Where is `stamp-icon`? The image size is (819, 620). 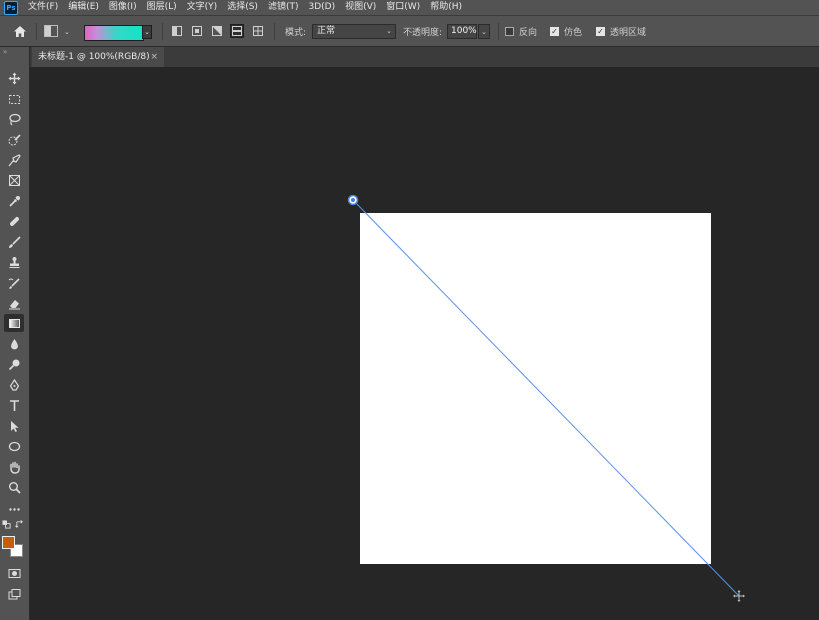
stamp-icon is located at coordinates (14, 262).